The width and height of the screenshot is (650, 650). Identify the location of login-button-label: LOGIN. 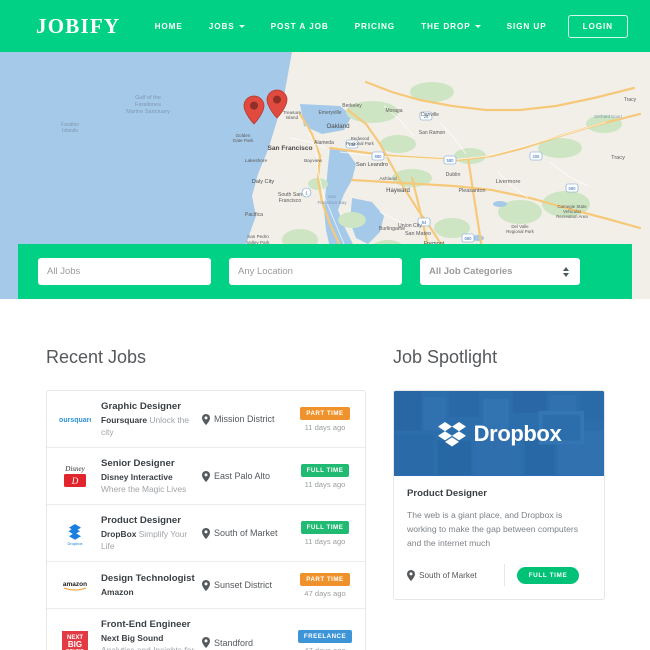
(597, 26).